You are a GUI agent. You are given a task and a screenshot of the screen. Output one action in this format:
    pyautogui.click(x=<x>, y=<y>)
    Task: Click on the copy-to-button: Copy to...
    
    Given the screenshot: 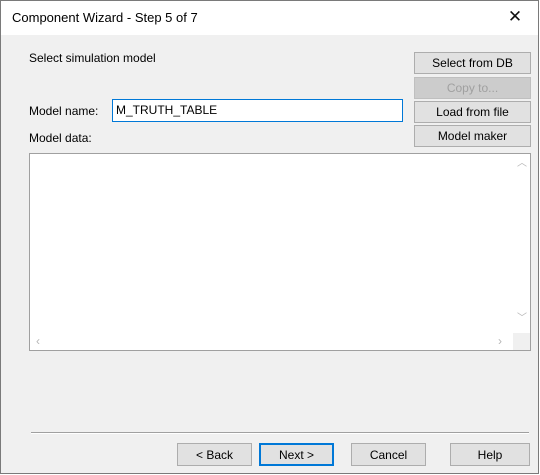 What is the action you would take?
    pyautogui.click(x=472, y=88)
    